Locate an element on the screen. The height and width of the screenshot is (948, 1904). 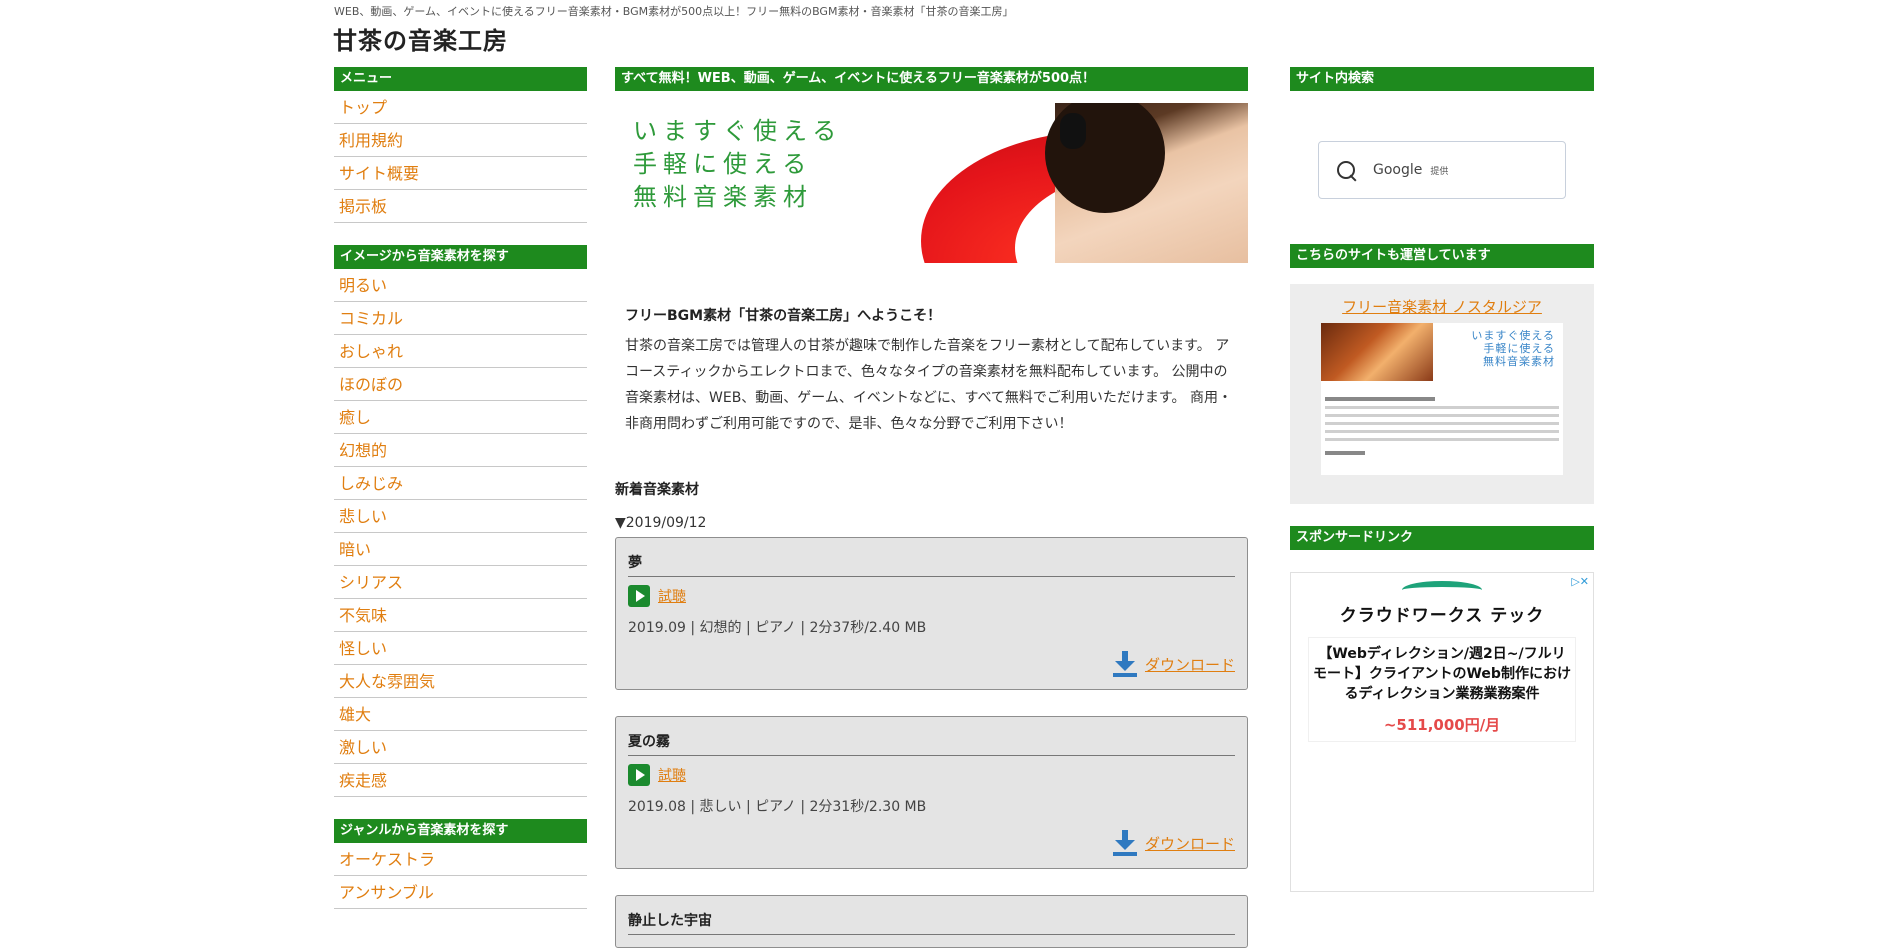
menu-item-terms: 利用規約 is located at coordinates (460, 140).